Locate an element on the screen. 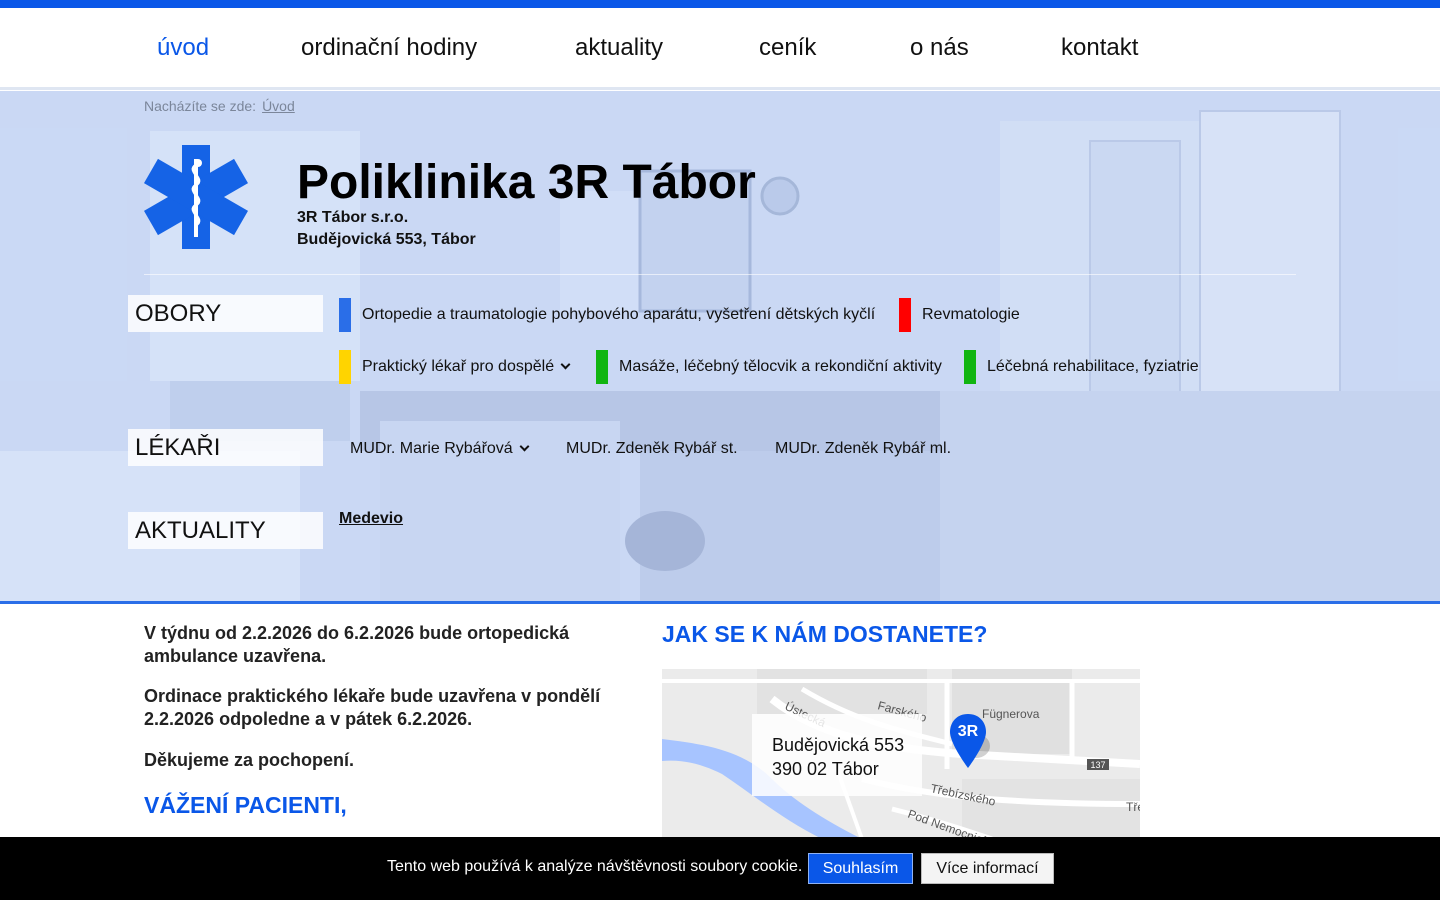 The width and height of the screenshot is (1440, 900). map-marker-label: 3R is located at coordinates (968, 731).